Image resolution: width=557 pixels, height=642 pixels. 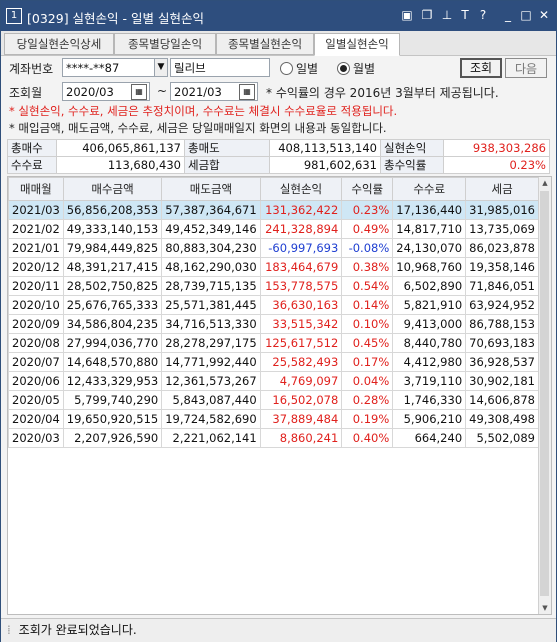 What do you see at coordinates (301, 305) in the screenshot?
I see `table-cell: 36,630,163` at bounding box center [301, 305].